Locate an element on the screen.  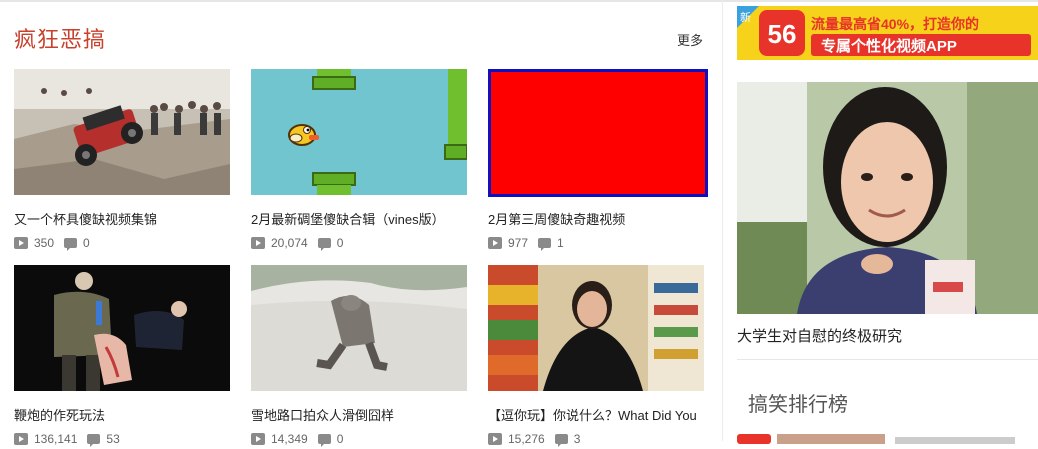
feature-thumbnail is located at coordinates (887, 198).